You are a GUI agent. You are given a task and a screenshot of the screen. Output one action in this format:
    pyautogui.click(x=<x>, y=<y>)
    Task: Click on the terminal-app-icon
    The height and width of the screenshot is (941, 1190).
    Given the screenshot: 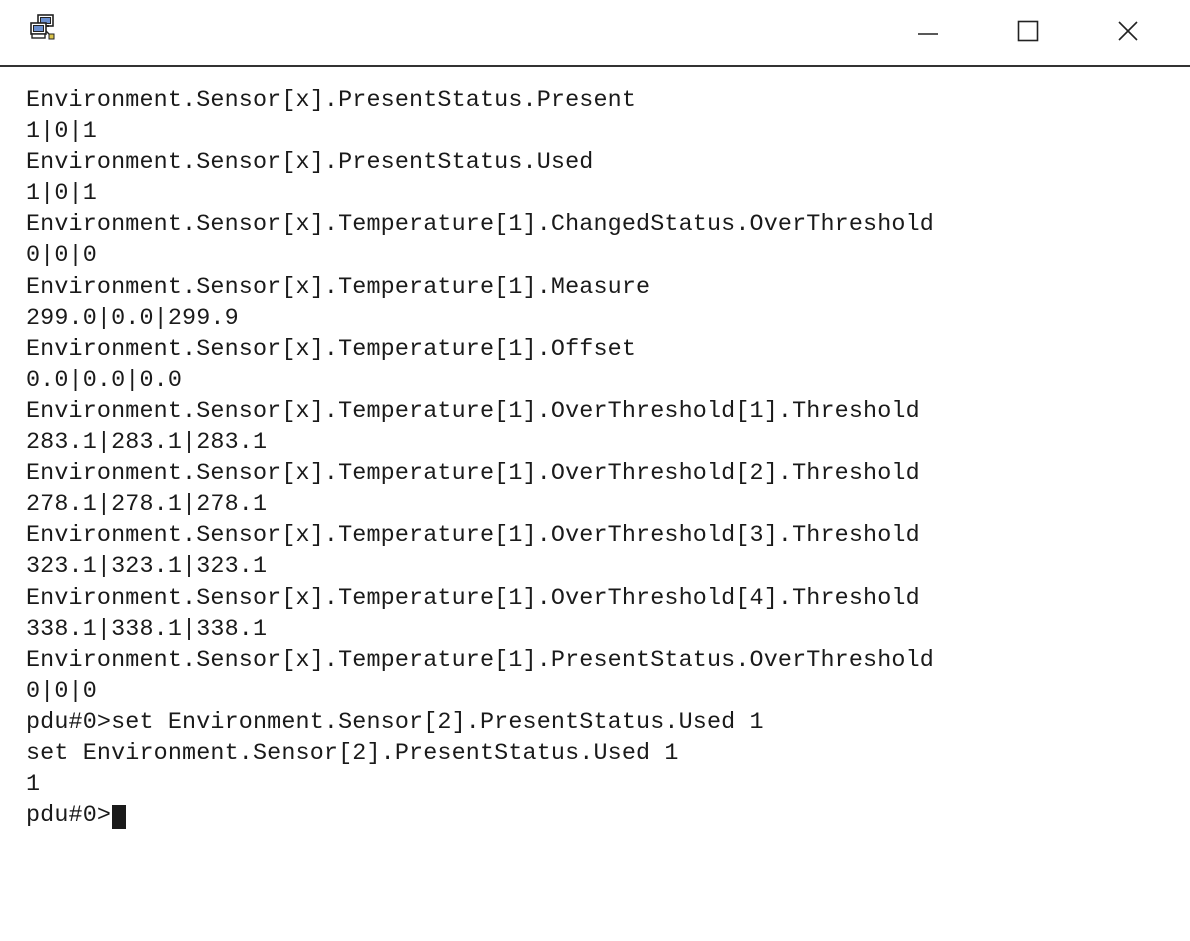 What is the action you would take?
    pyautogui.click(x=43, y=28)
    